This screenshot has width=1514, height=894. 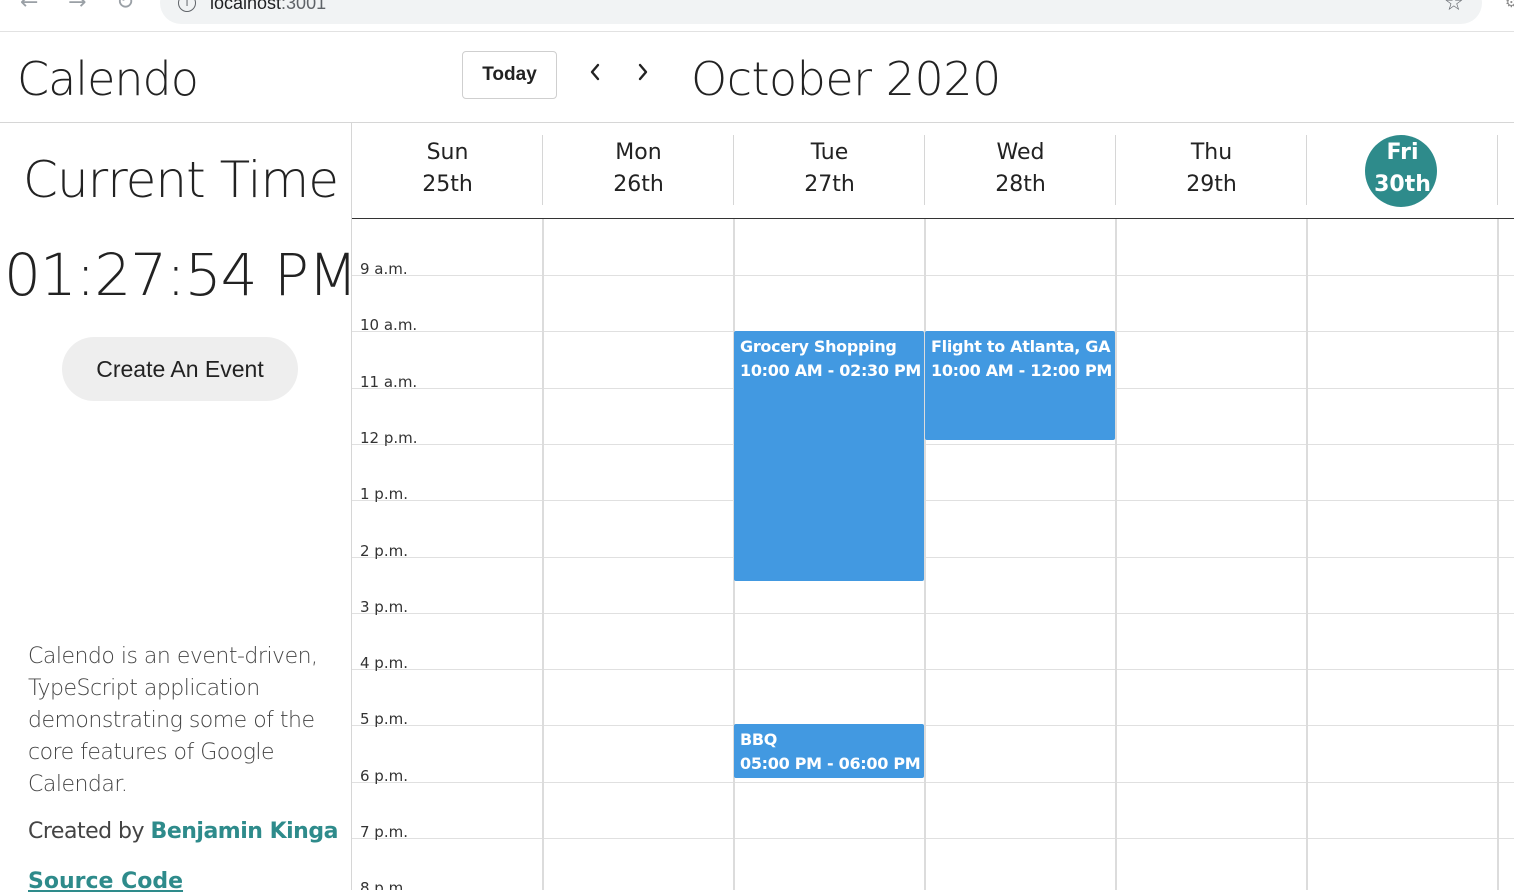 I want to click on hour-label: 1 p.m., so click(x=384, y=494).